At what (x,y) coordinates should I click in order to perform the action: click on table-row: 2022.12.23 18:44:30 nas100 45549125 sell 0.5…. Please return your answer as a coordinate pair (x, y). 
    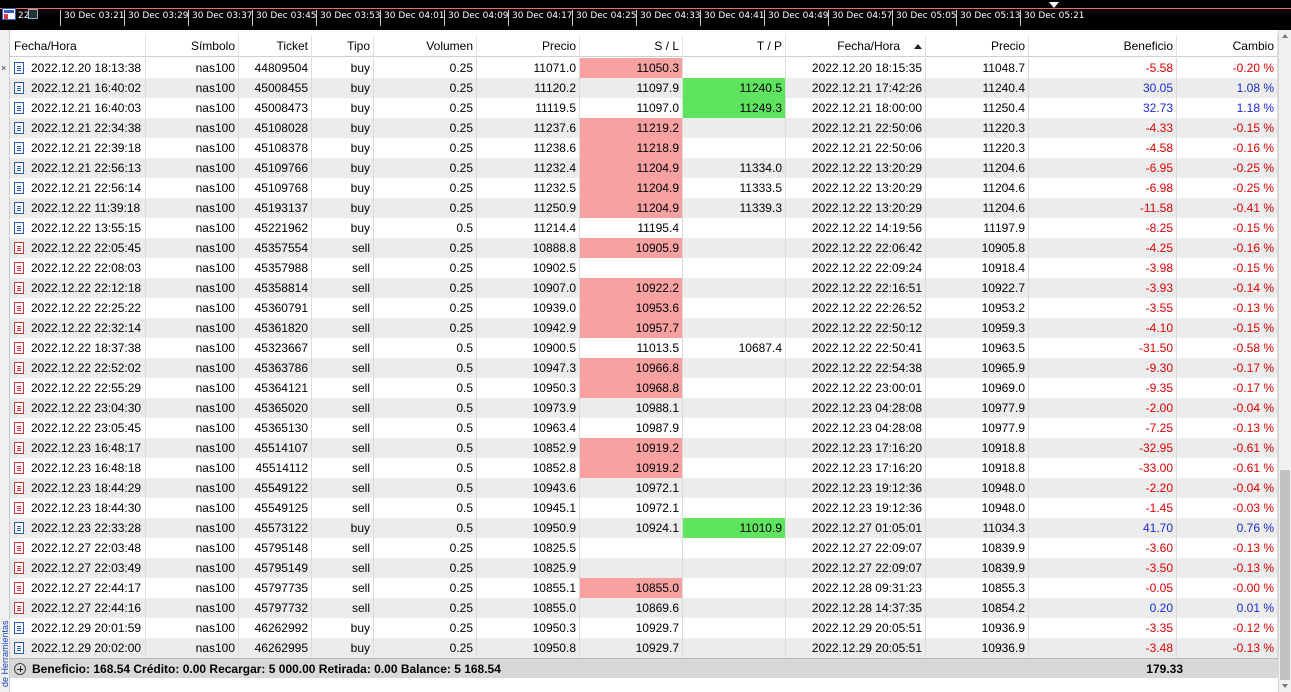
    Looking at the image, I should click on (644, 508).